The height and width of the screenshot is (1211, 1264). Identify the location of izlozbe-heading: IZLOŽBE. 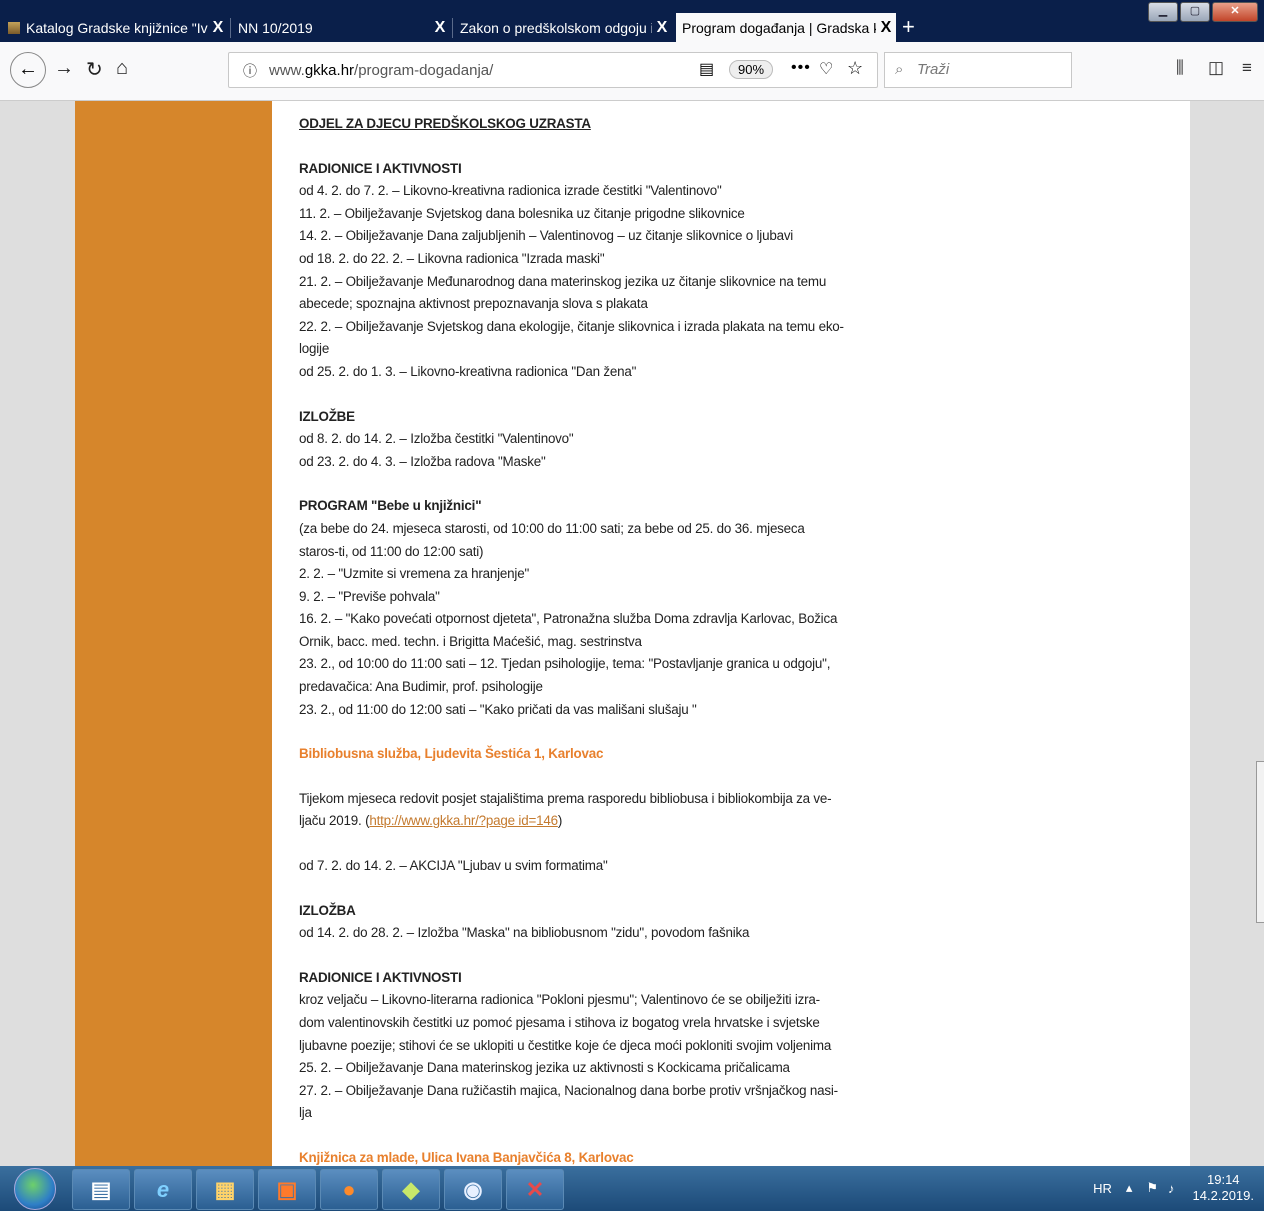
(327, 416).